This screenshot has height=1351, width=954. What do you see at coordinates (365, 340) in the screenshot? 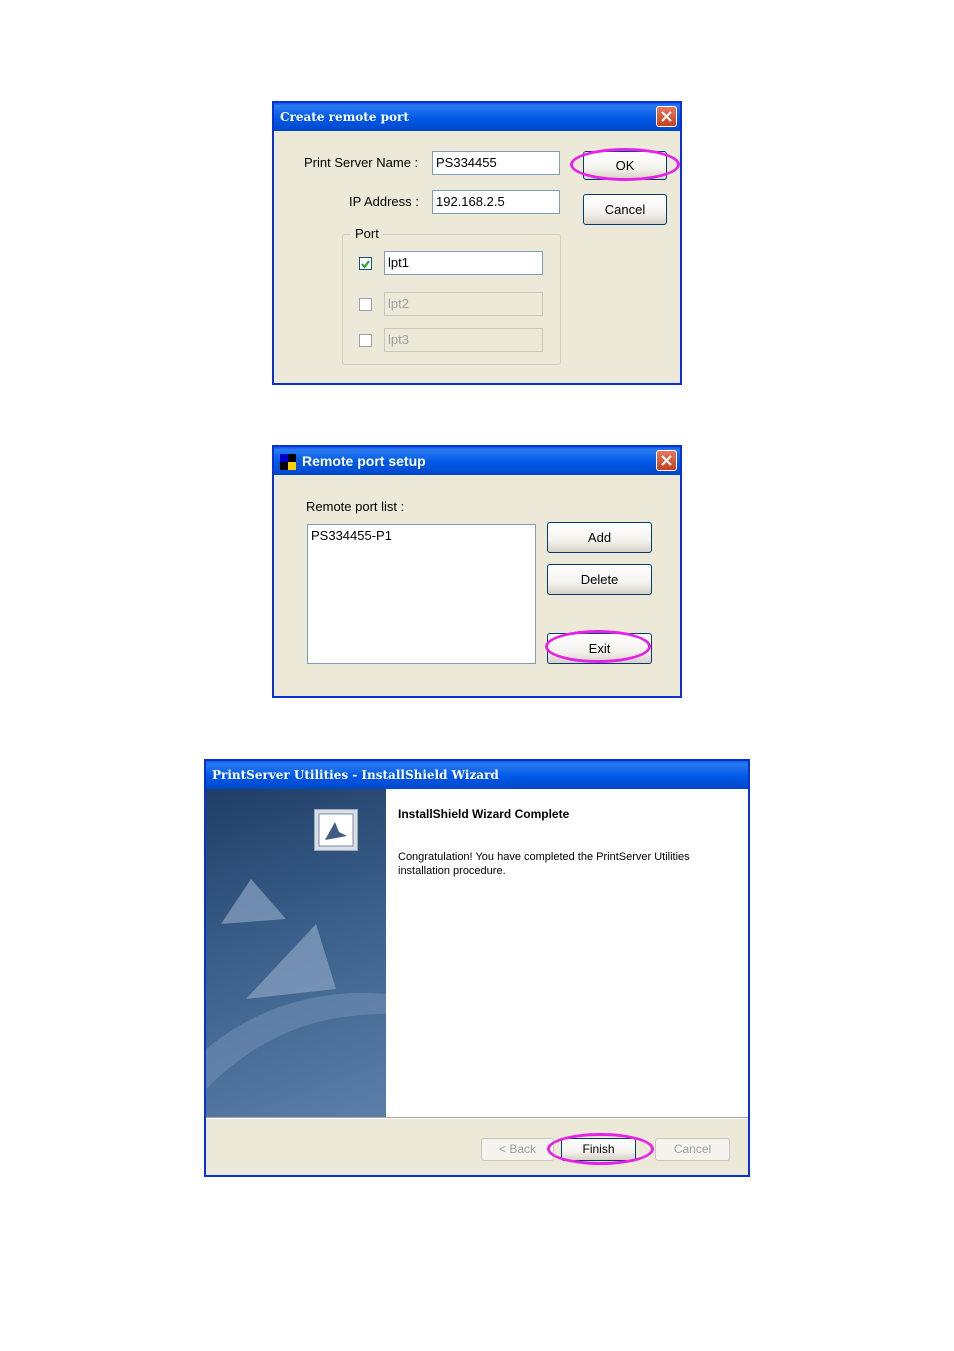
I see `lpt3-checkbox` at bounding box center [365, 340].